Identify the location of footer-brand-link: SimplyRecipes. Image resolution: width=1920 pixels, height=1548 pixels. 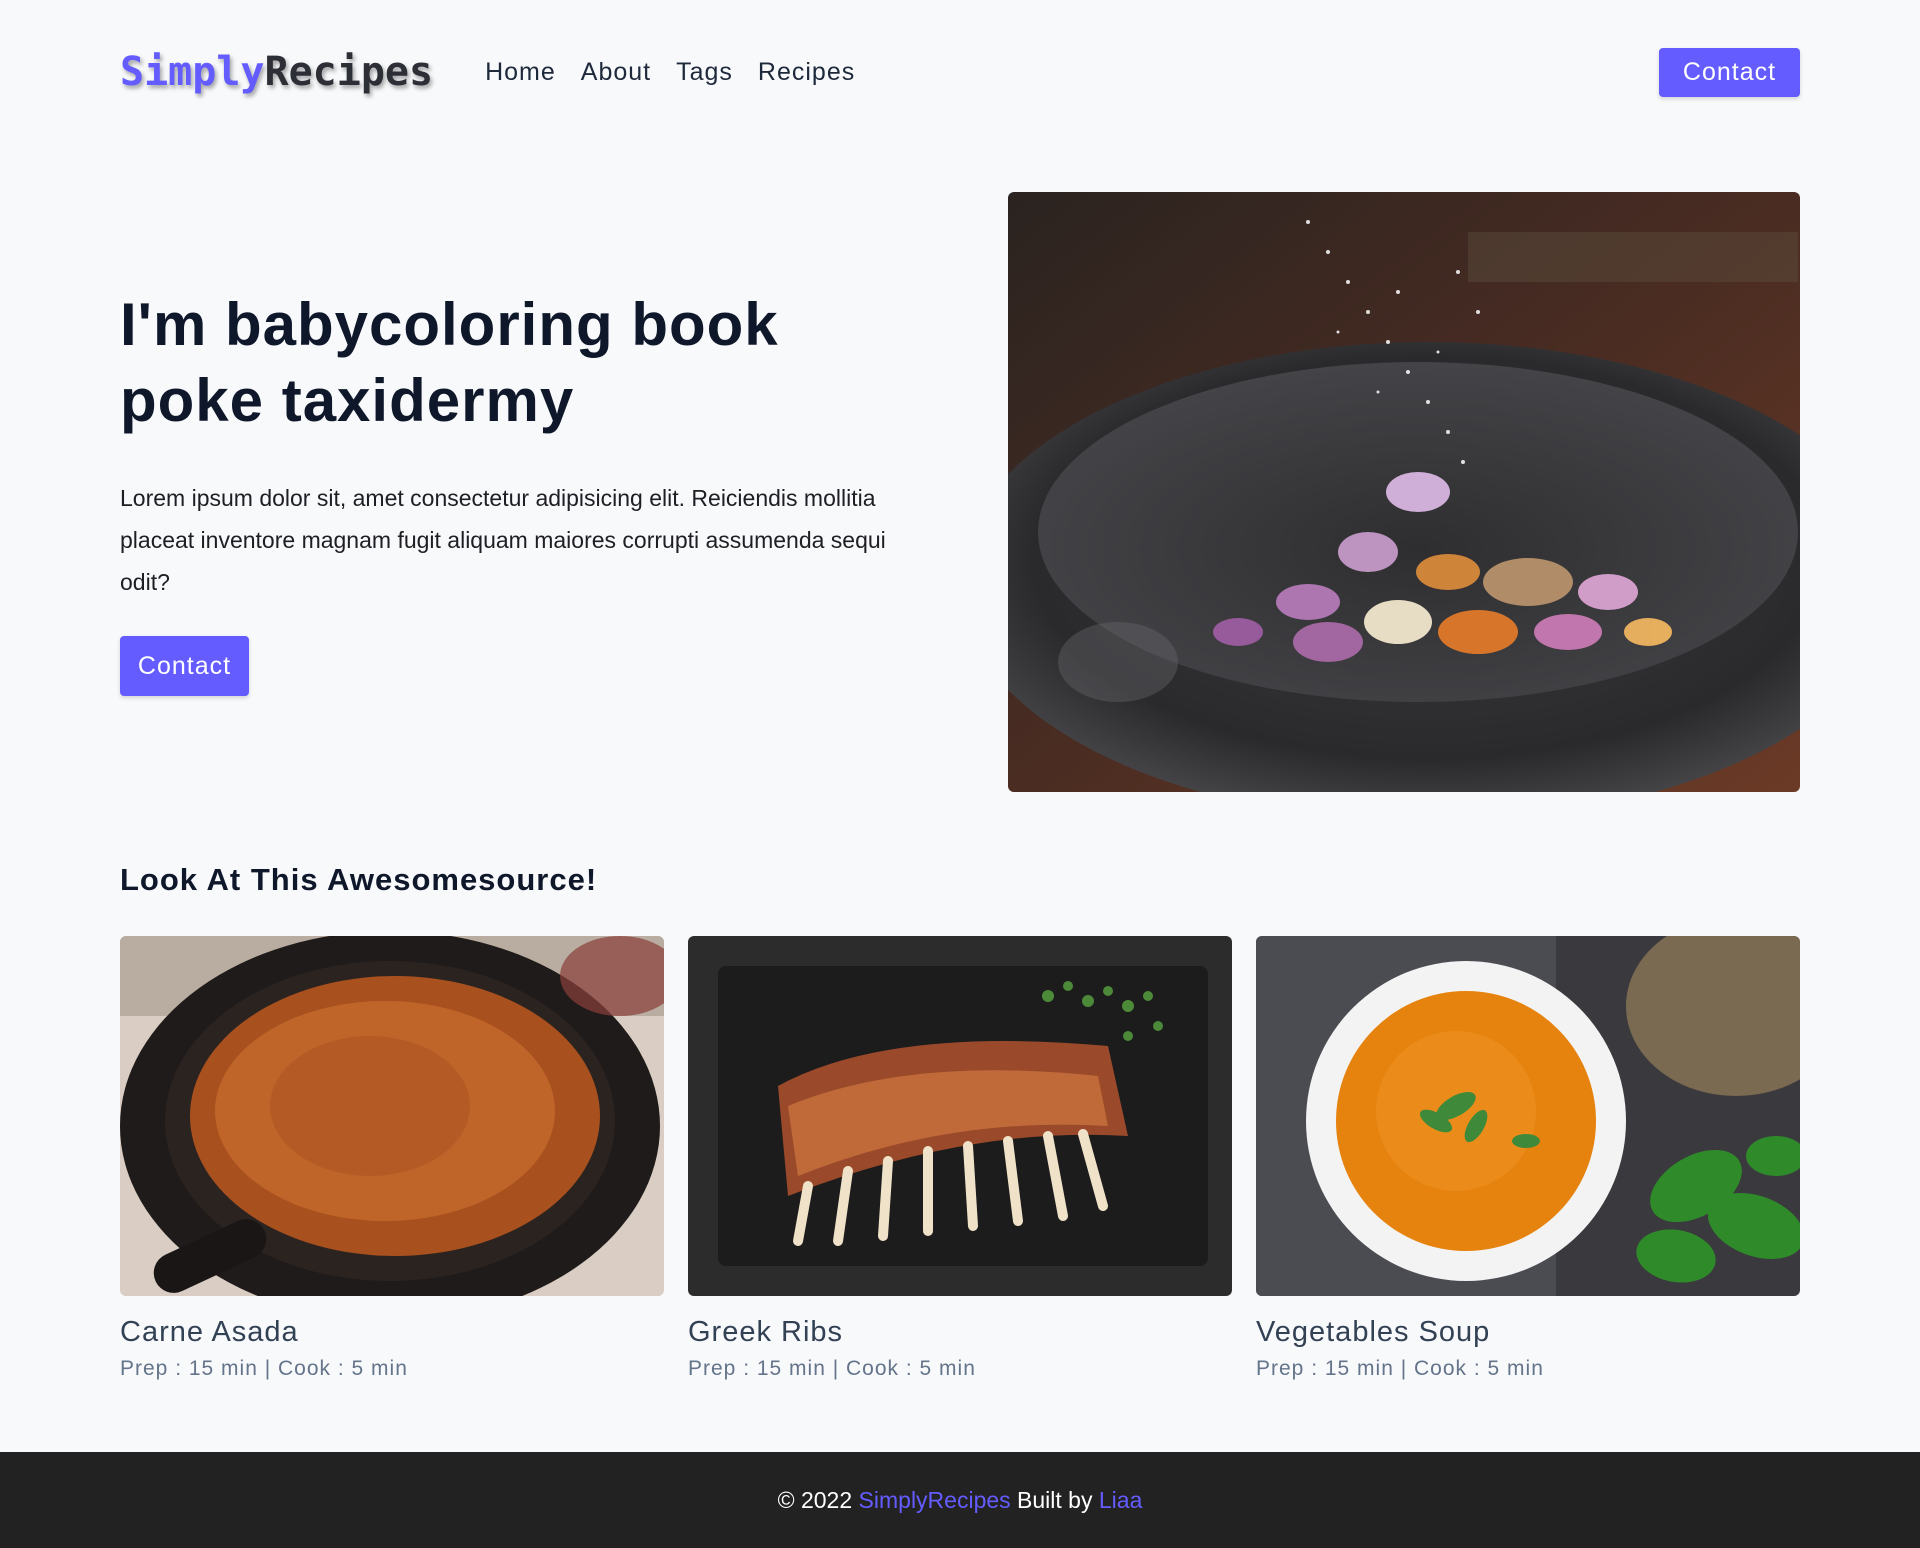
(935, 1500).